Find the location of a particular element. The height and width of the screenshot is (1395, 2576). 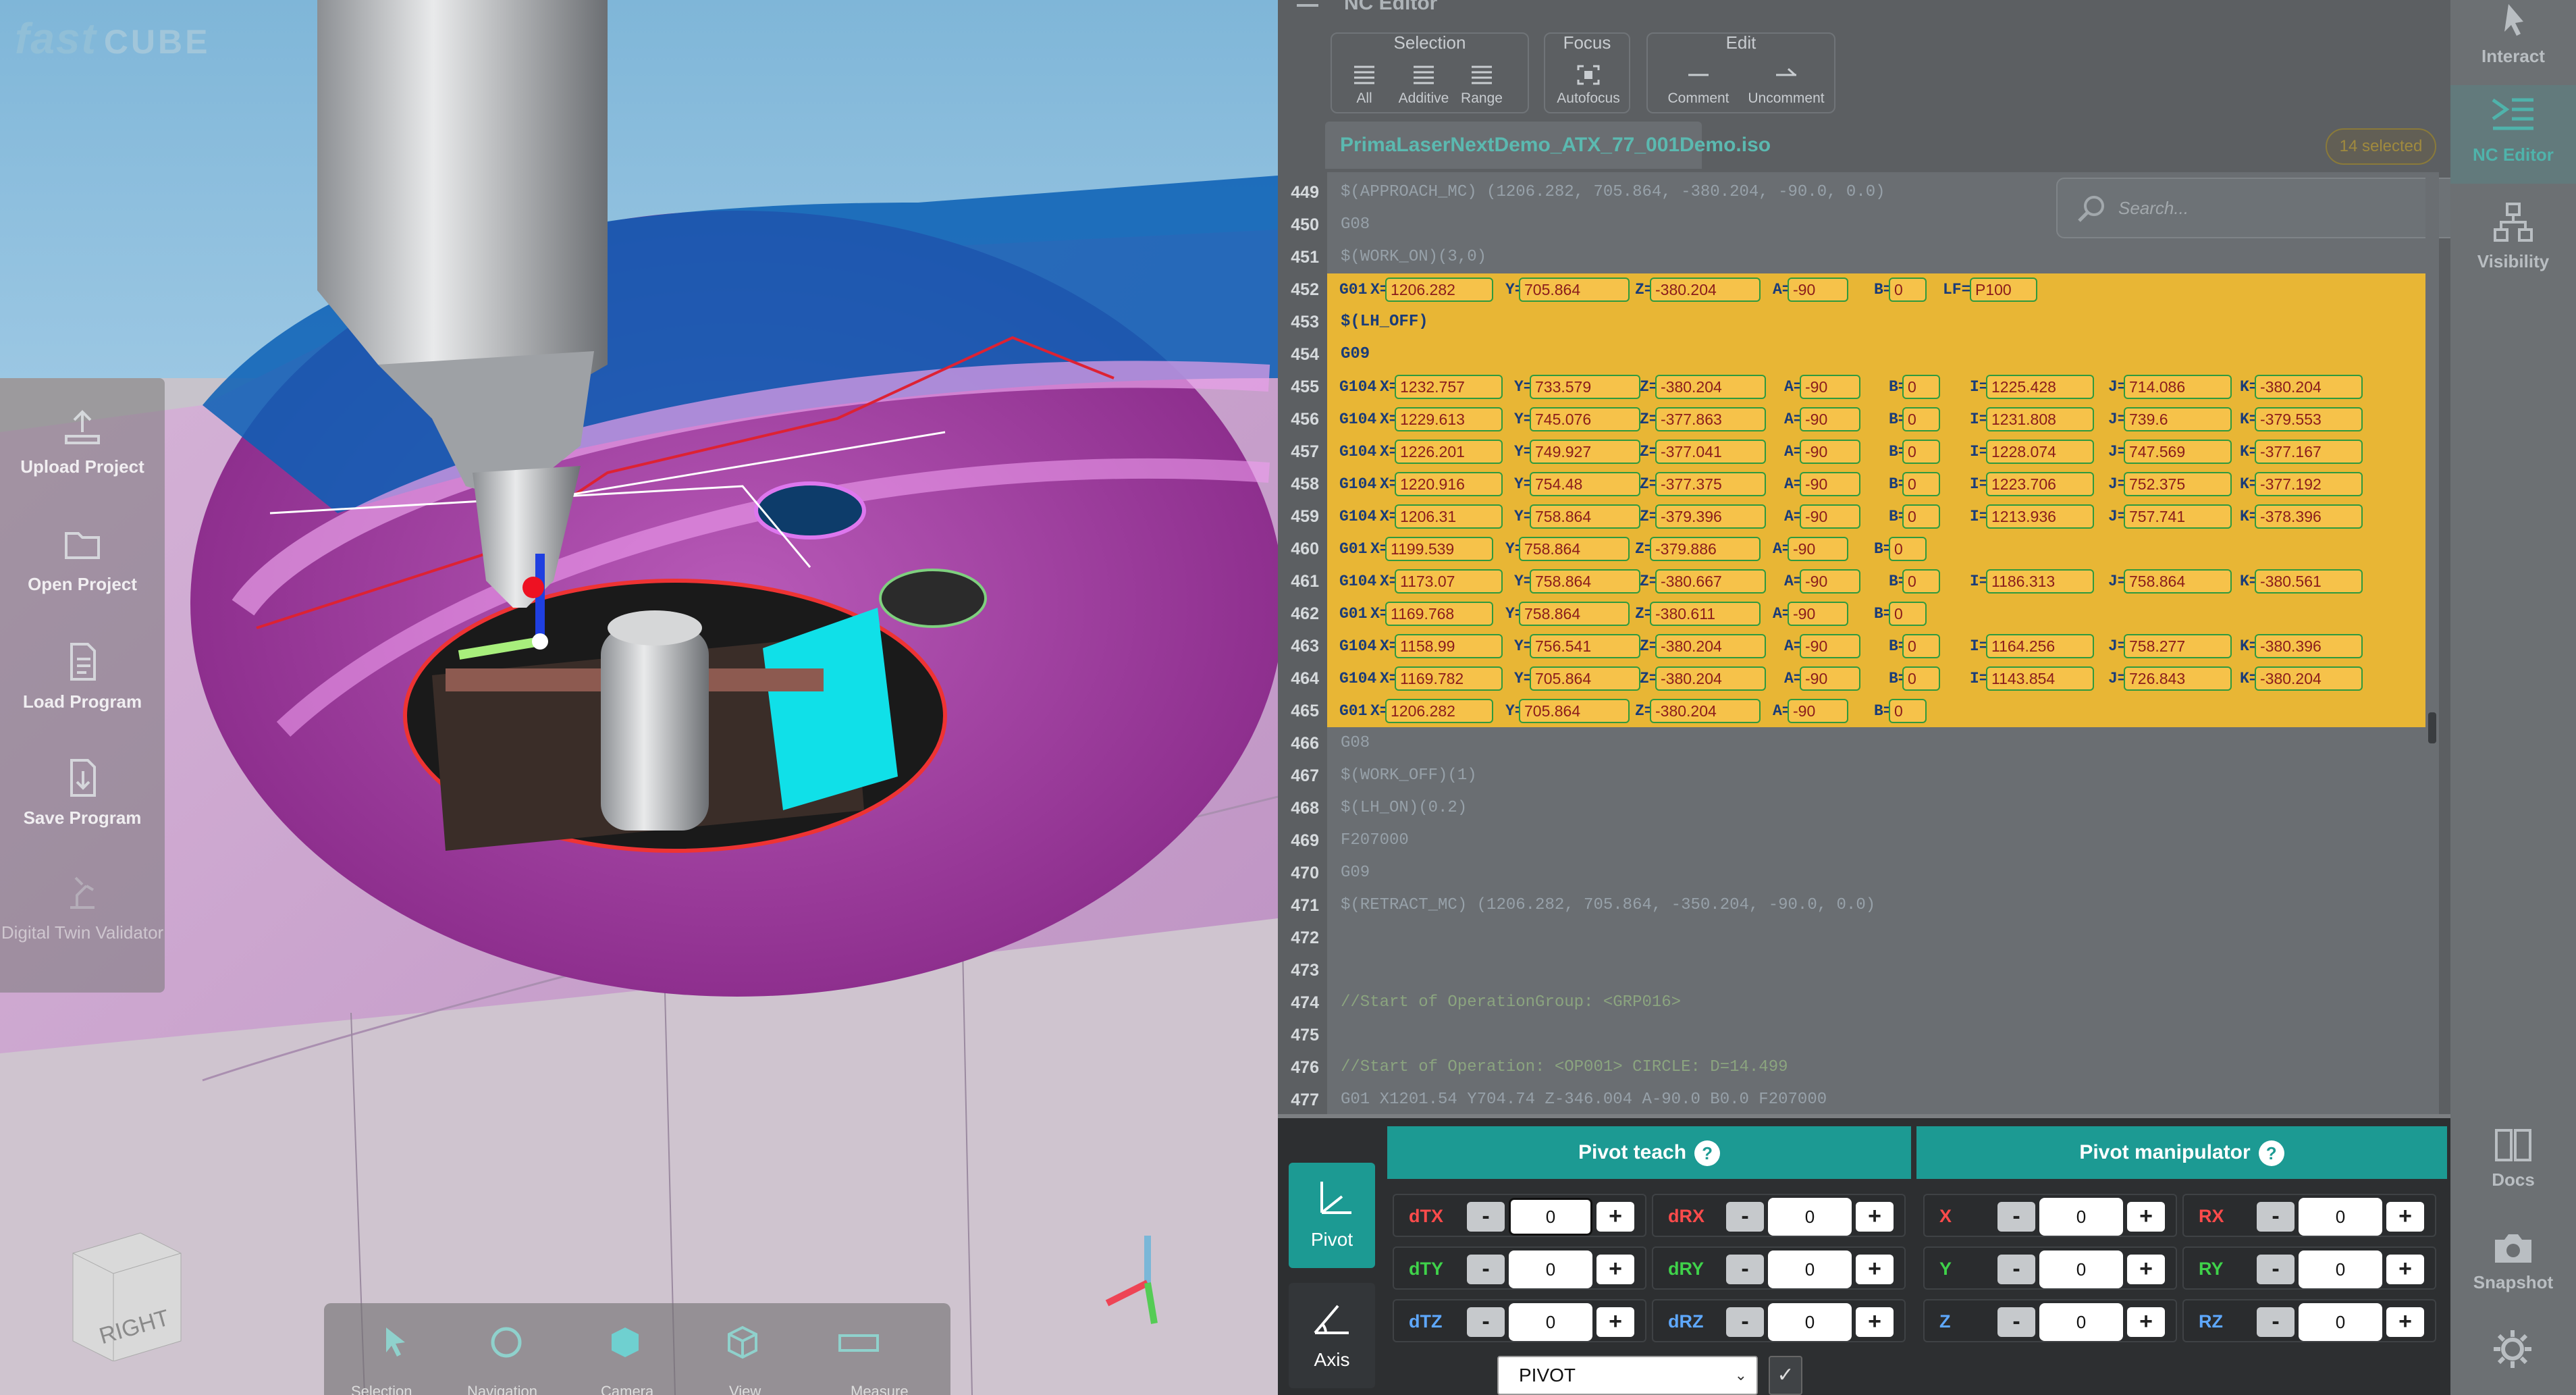

load-program-button: Load Program is located at coordinates (82, 676).